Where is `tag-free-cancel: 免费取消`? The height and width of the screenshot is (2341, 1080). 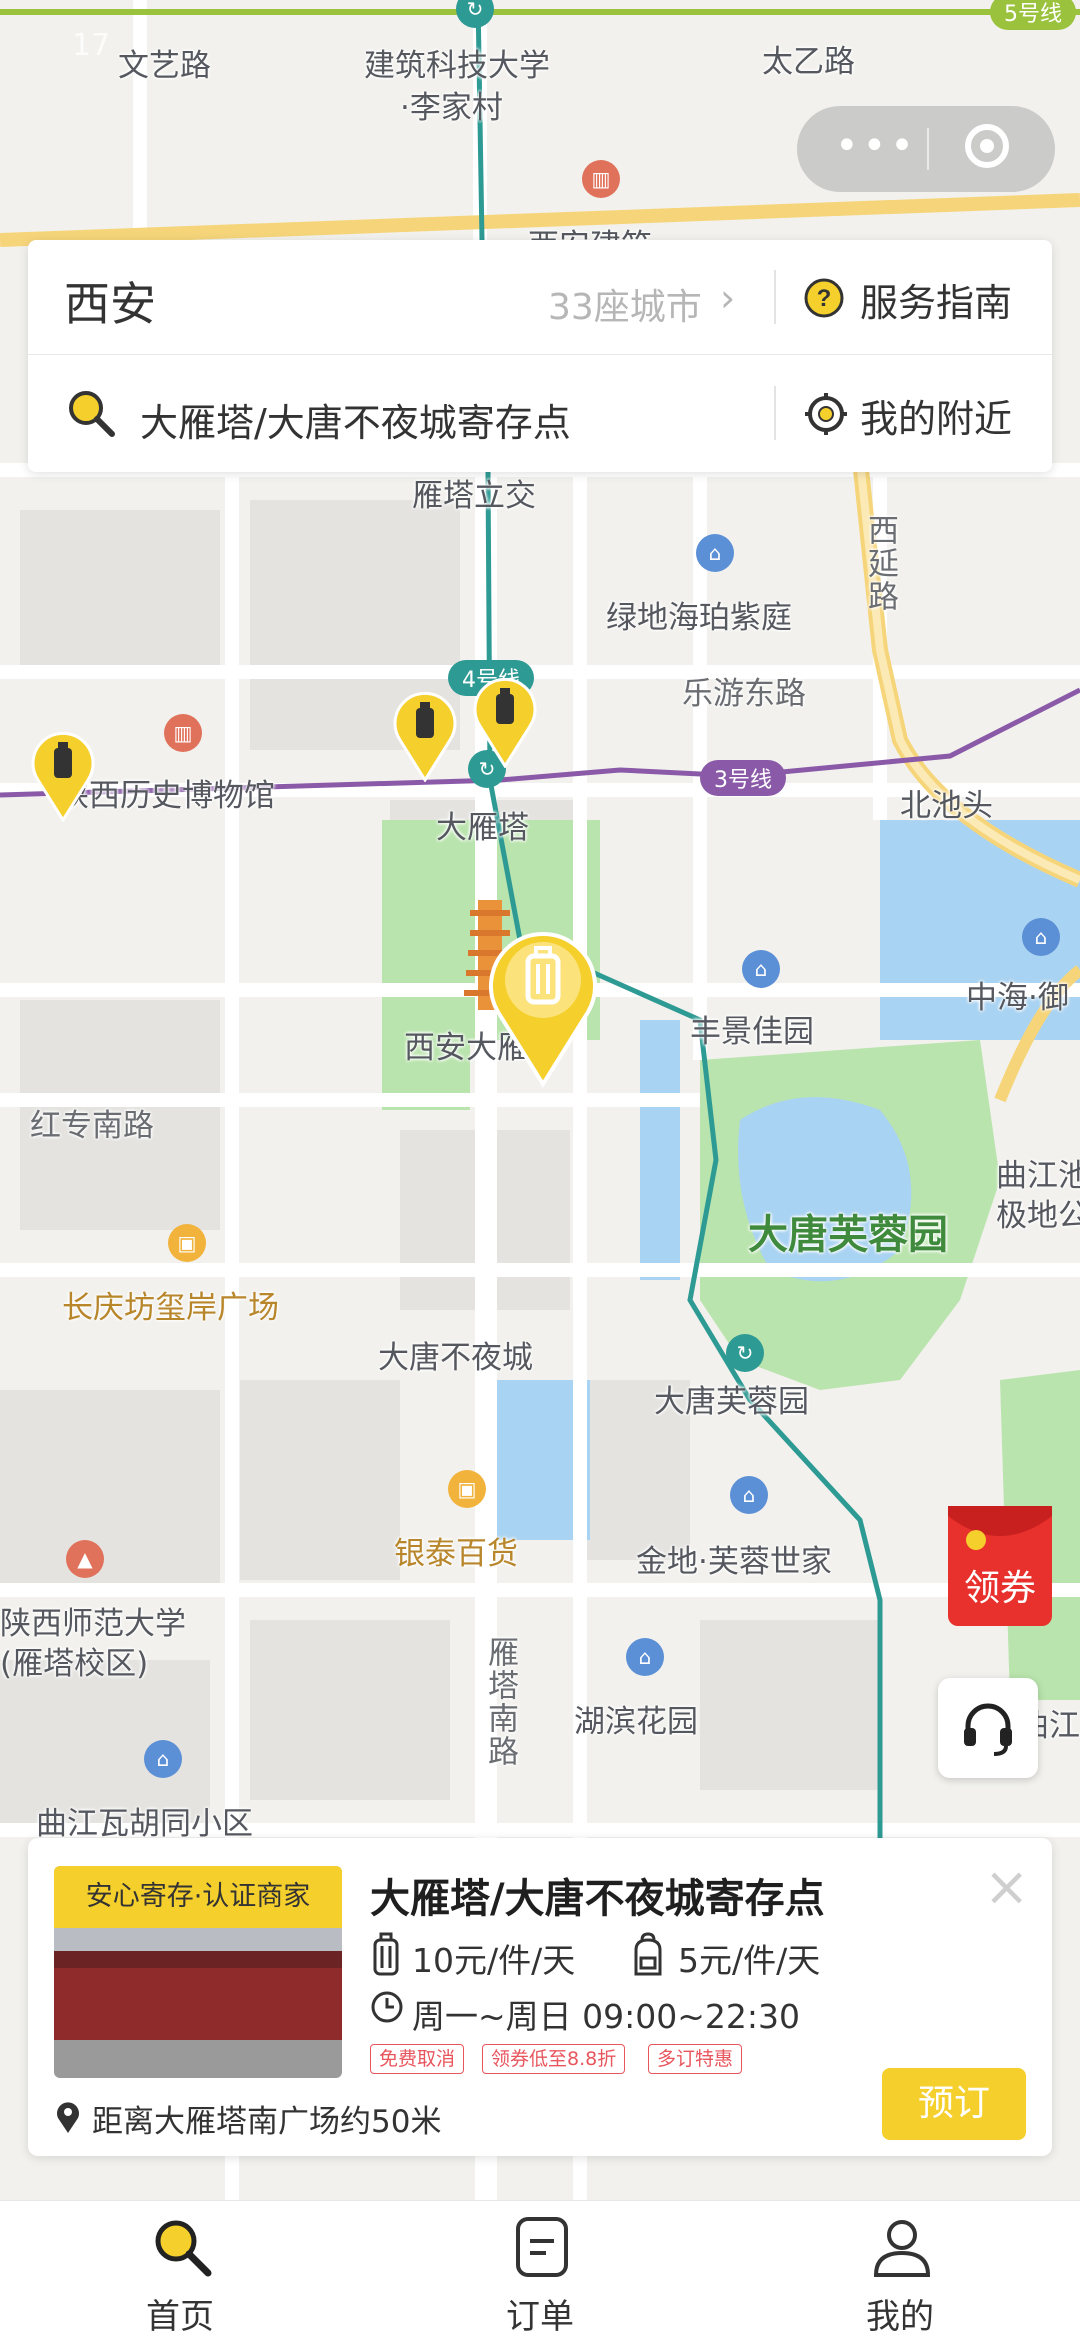
tag-free-cancel: 免费取消 is located at coordinates (417, 2059).